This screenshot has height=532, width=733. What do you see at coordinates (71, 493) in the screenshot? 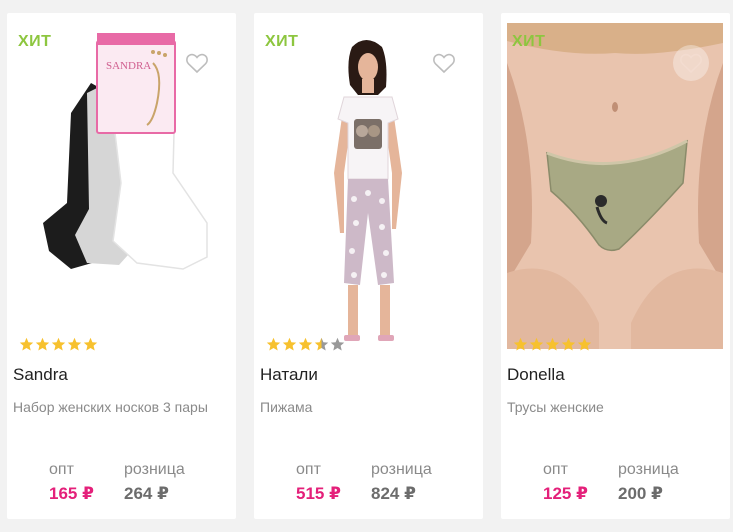
I see `opt-price-value: 165 ₽` at bounding box center [71, 493].